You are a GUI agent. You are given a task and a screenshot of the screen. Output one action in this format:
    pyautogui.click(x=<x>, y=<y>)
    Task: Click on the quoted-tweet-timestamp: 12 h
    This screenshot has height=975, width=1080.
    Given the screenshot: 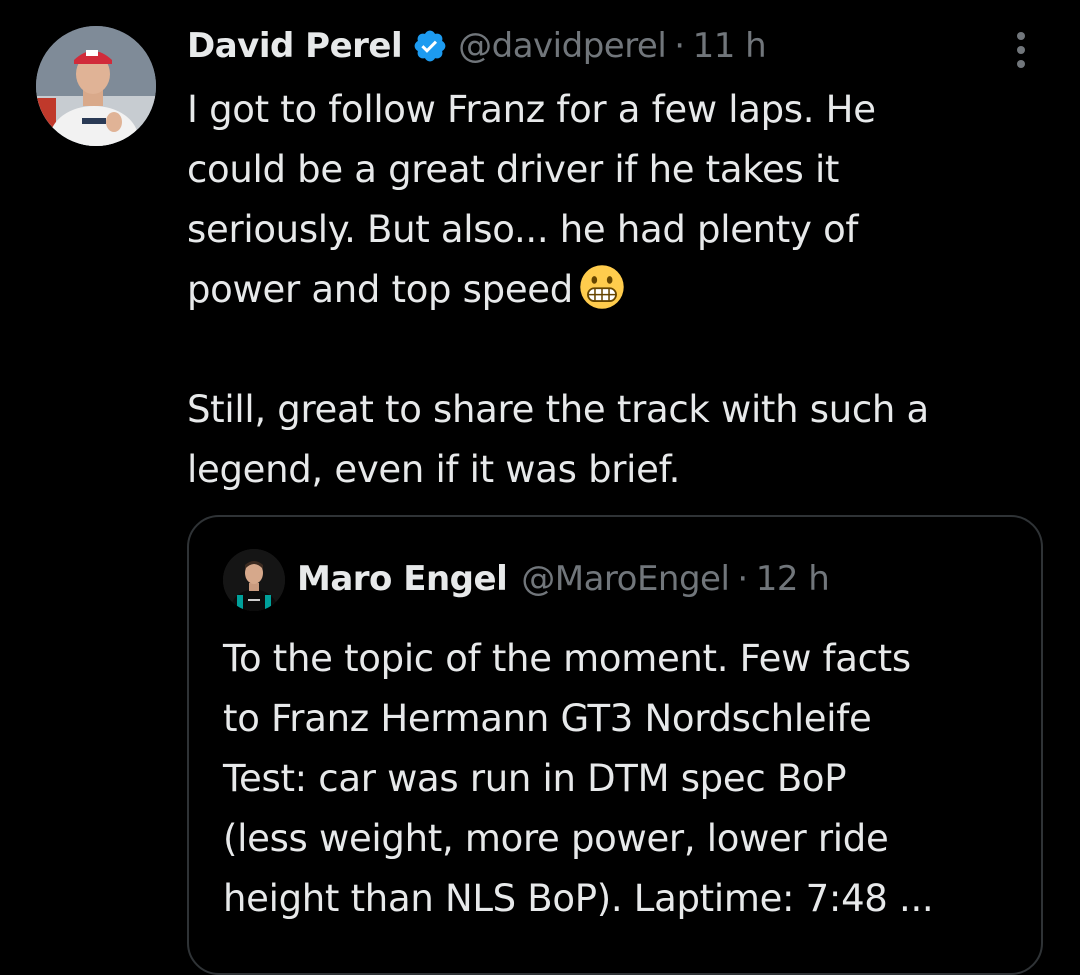 What is the action you would take?
    pyautogui.click(x=793, y=579)
    